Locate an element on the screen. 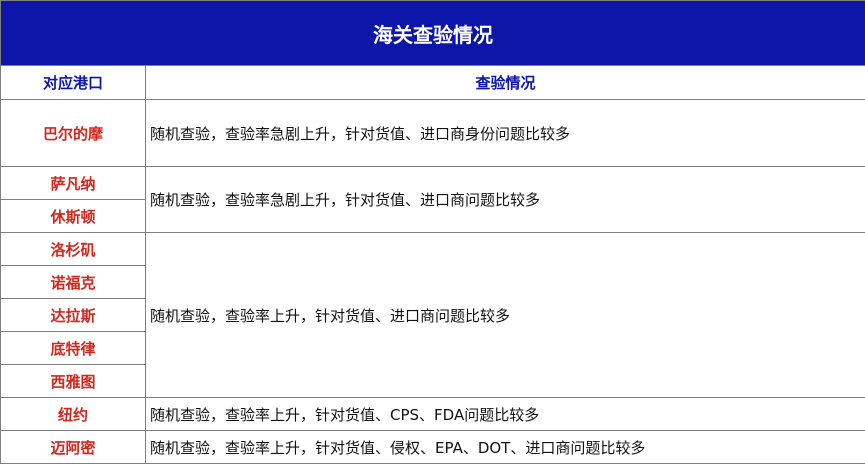 The height and width of the screenshot is (467, 865). status-cell: 随机查验，查验率上升，针对货值、CPS、FDA问题比较多 is located at coordinates (505, 414).